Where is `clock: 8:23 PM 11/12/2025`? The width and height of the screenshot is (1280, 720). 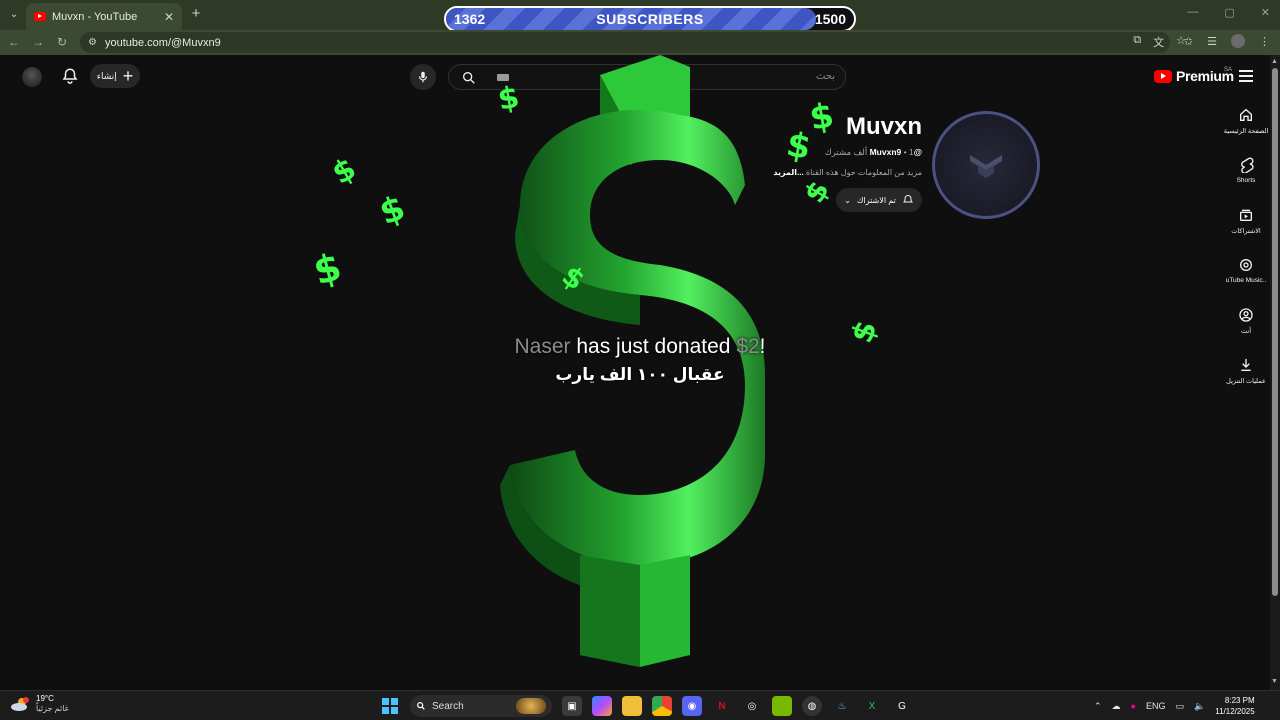
clock: 8:23 PM 11/12/2025 is located at coordinates (1234, 706).